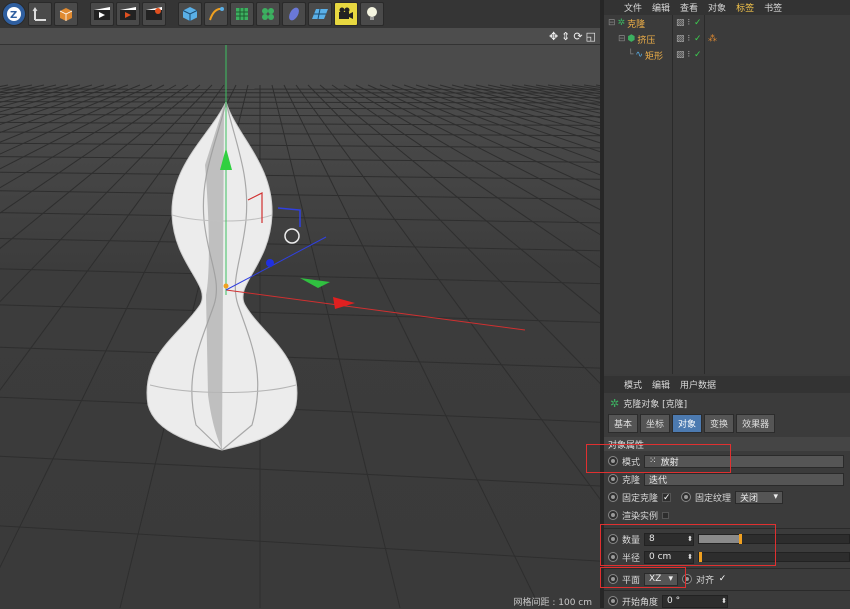 This screenshot has height=609, width=850. Describe the element at coordinates (154, 14) in the screenshot. I see `render-settings-icon` at that location.